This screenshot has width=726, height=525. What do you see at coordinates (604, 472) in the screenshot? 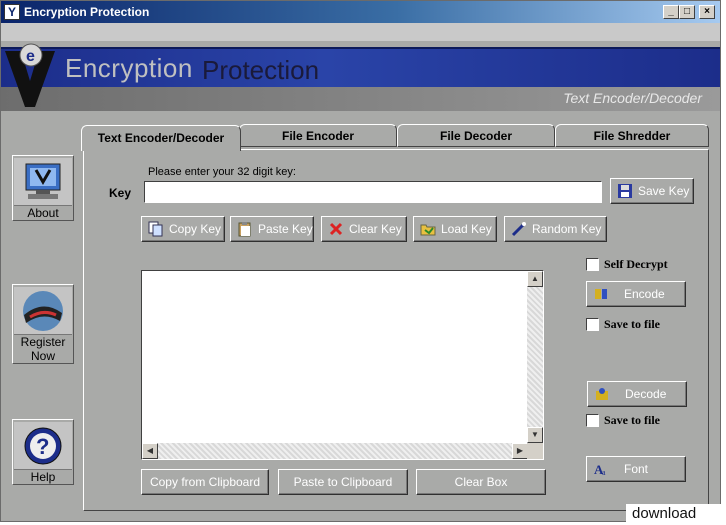
I see `svg-text: a` at bounding box center [604, 472].